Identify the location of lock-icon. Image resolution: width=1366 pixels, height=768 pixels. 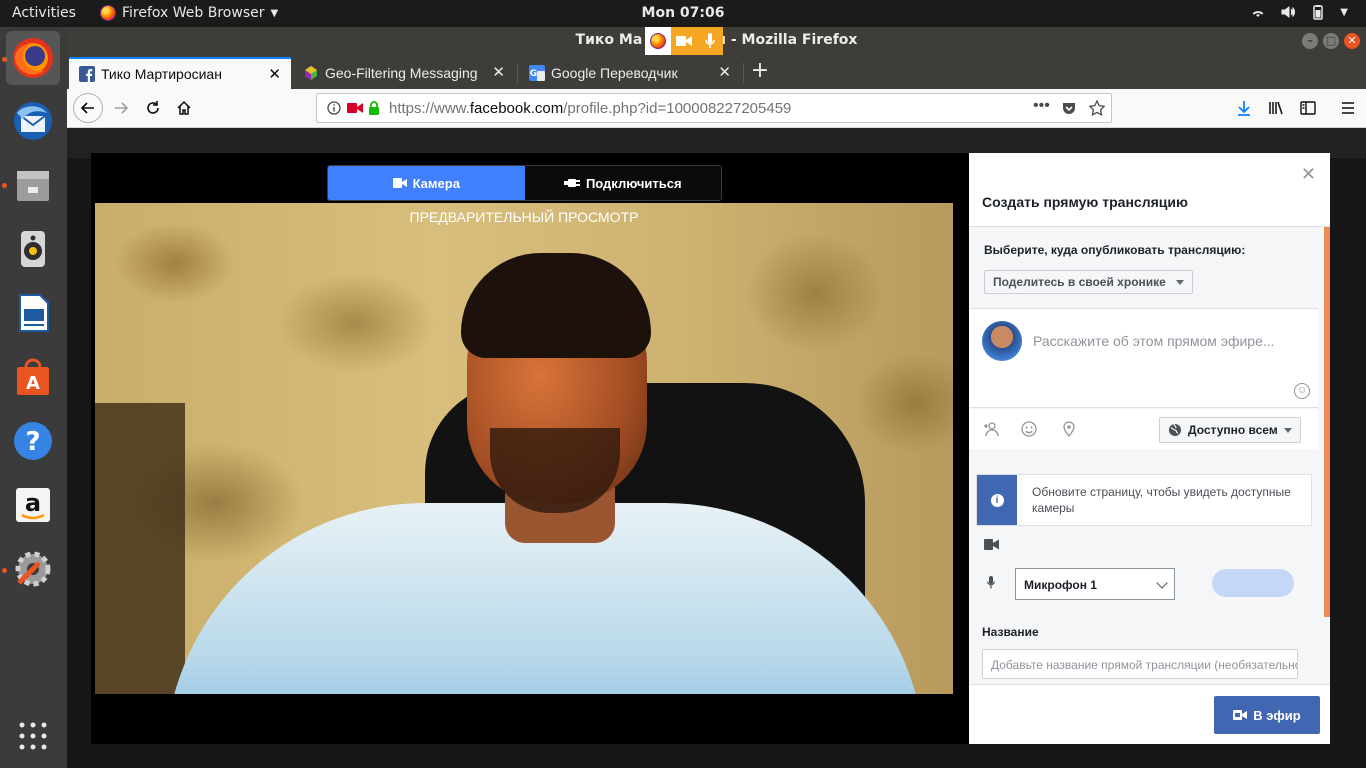
(374, 108).